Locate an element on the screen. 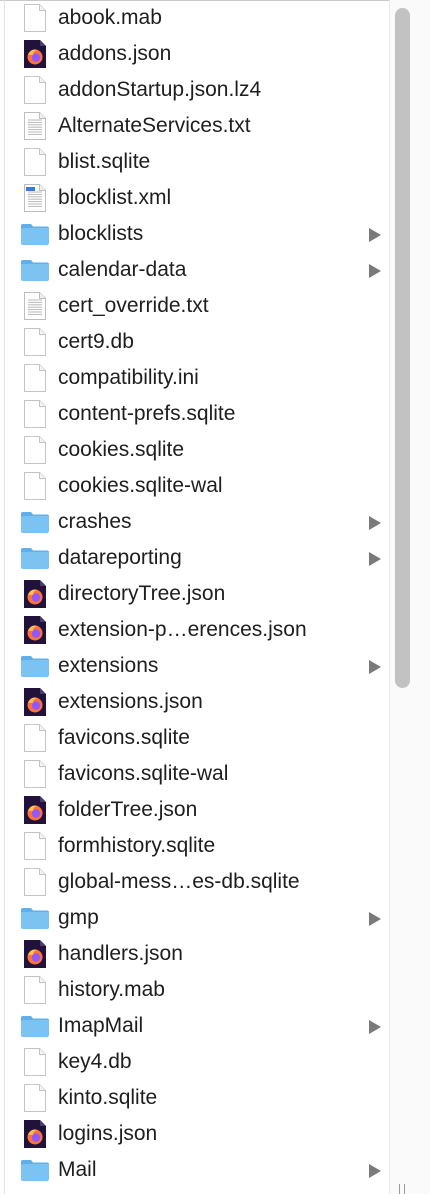 The image size is (430, 1194). file-name: cert_override.txt is located at coordinates (133, 305).